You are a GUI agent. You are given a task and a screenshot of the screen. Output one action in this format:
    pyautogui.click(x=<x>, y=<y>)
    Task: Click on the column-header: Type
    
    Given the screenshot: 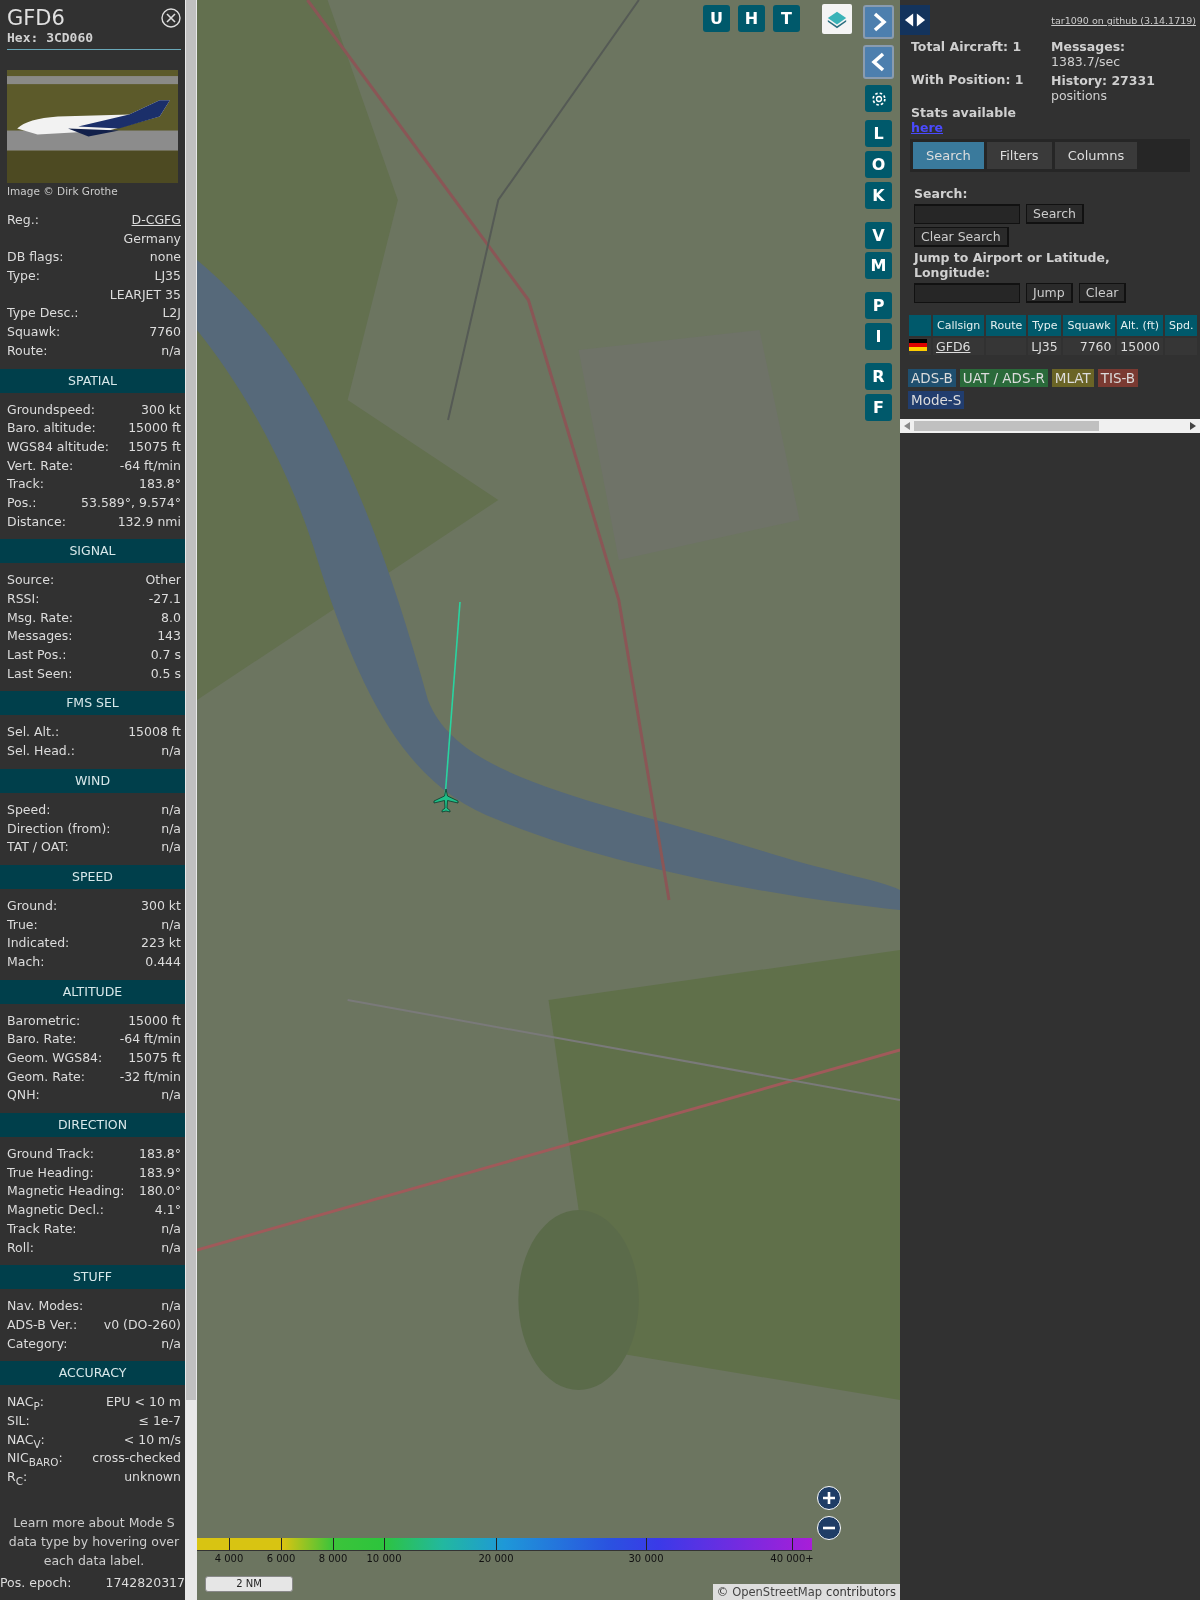 What is the action you would take?
    pyautogui.click(x=1045, y=325)
    